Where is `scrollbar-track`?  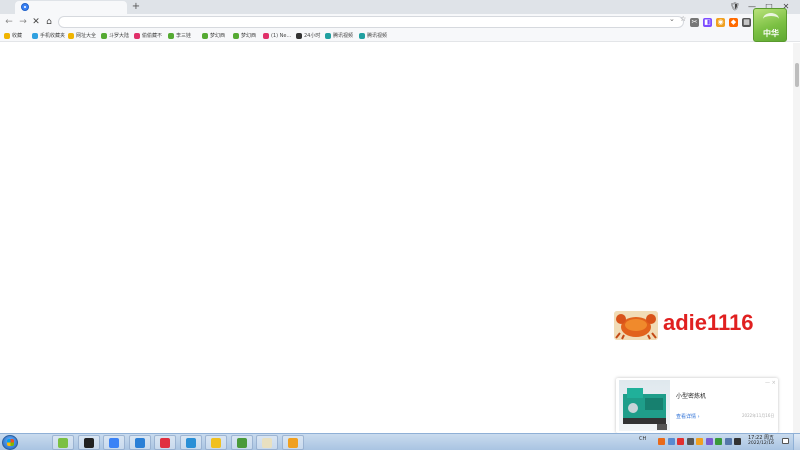
scrollbar-track is located at coordinates (796, 238).